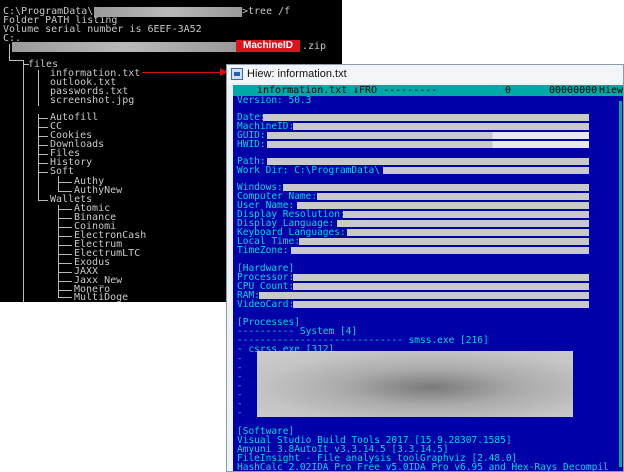 The image size is (624, 472). Describe the element at coordinates (268, 46) in the screenshot. I see `machineid-annotation: MachineID` at that location.